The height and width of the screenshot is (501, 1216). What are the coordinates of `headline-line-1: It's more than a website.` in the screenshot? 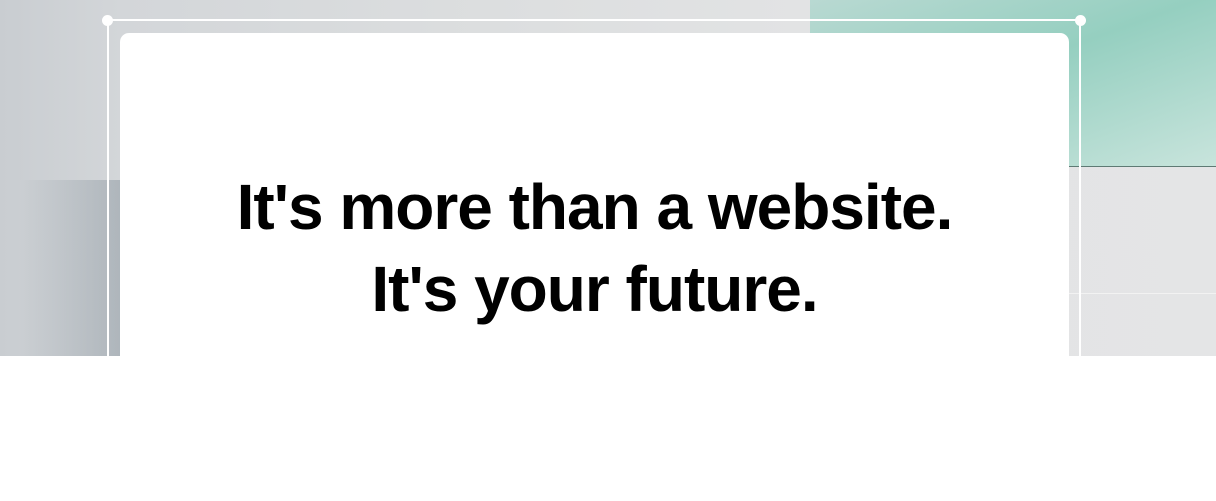 It's located at (595, 207).